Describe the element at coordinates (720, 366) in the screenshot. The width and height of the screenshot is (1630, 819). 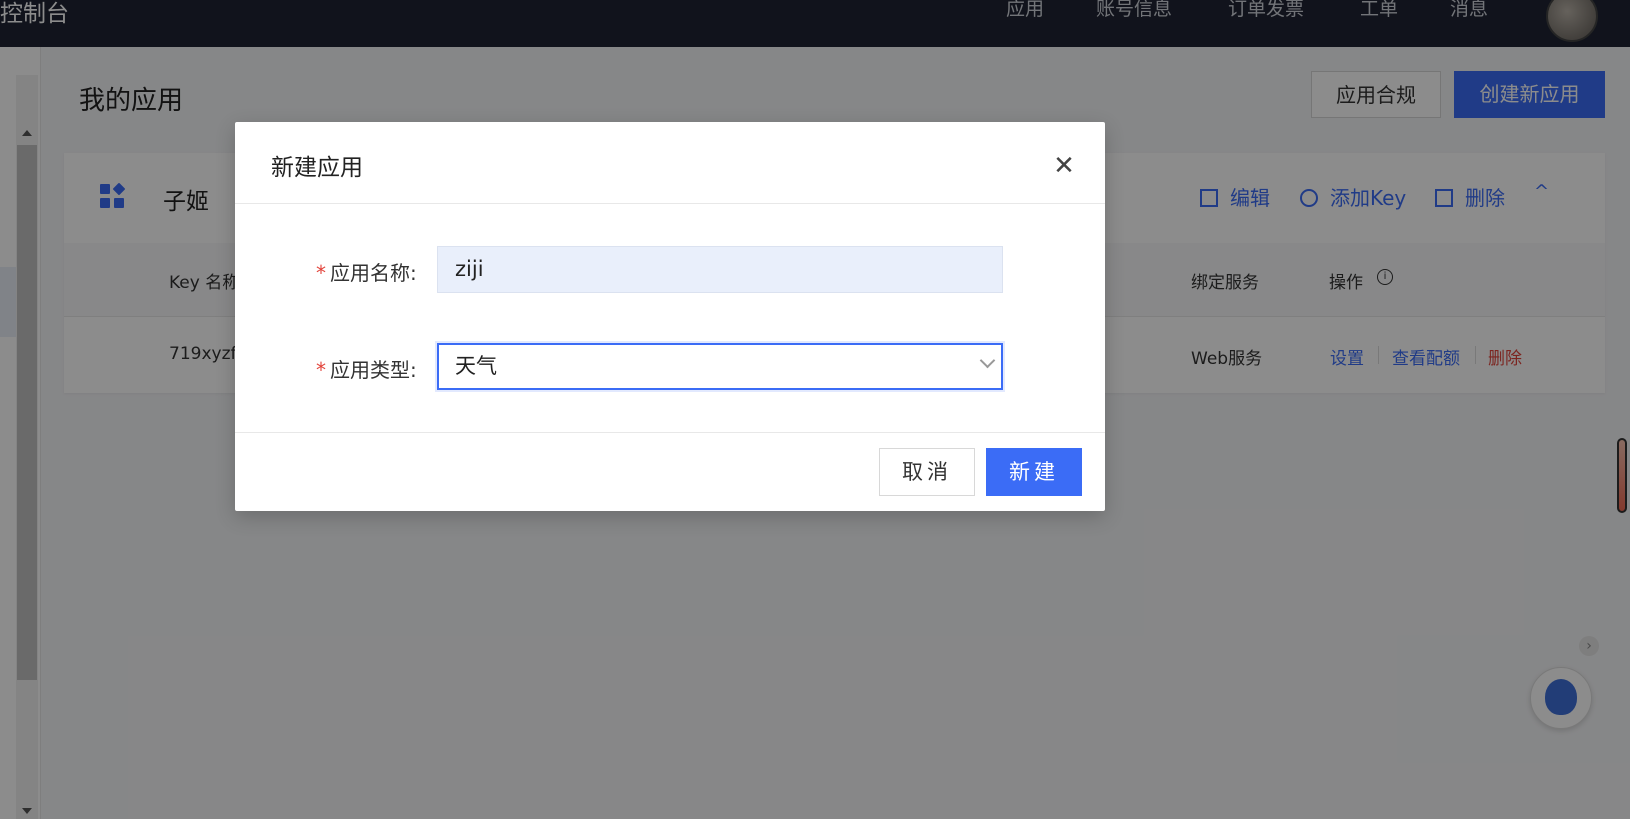
I see `app-type-select: 天气` at that location.